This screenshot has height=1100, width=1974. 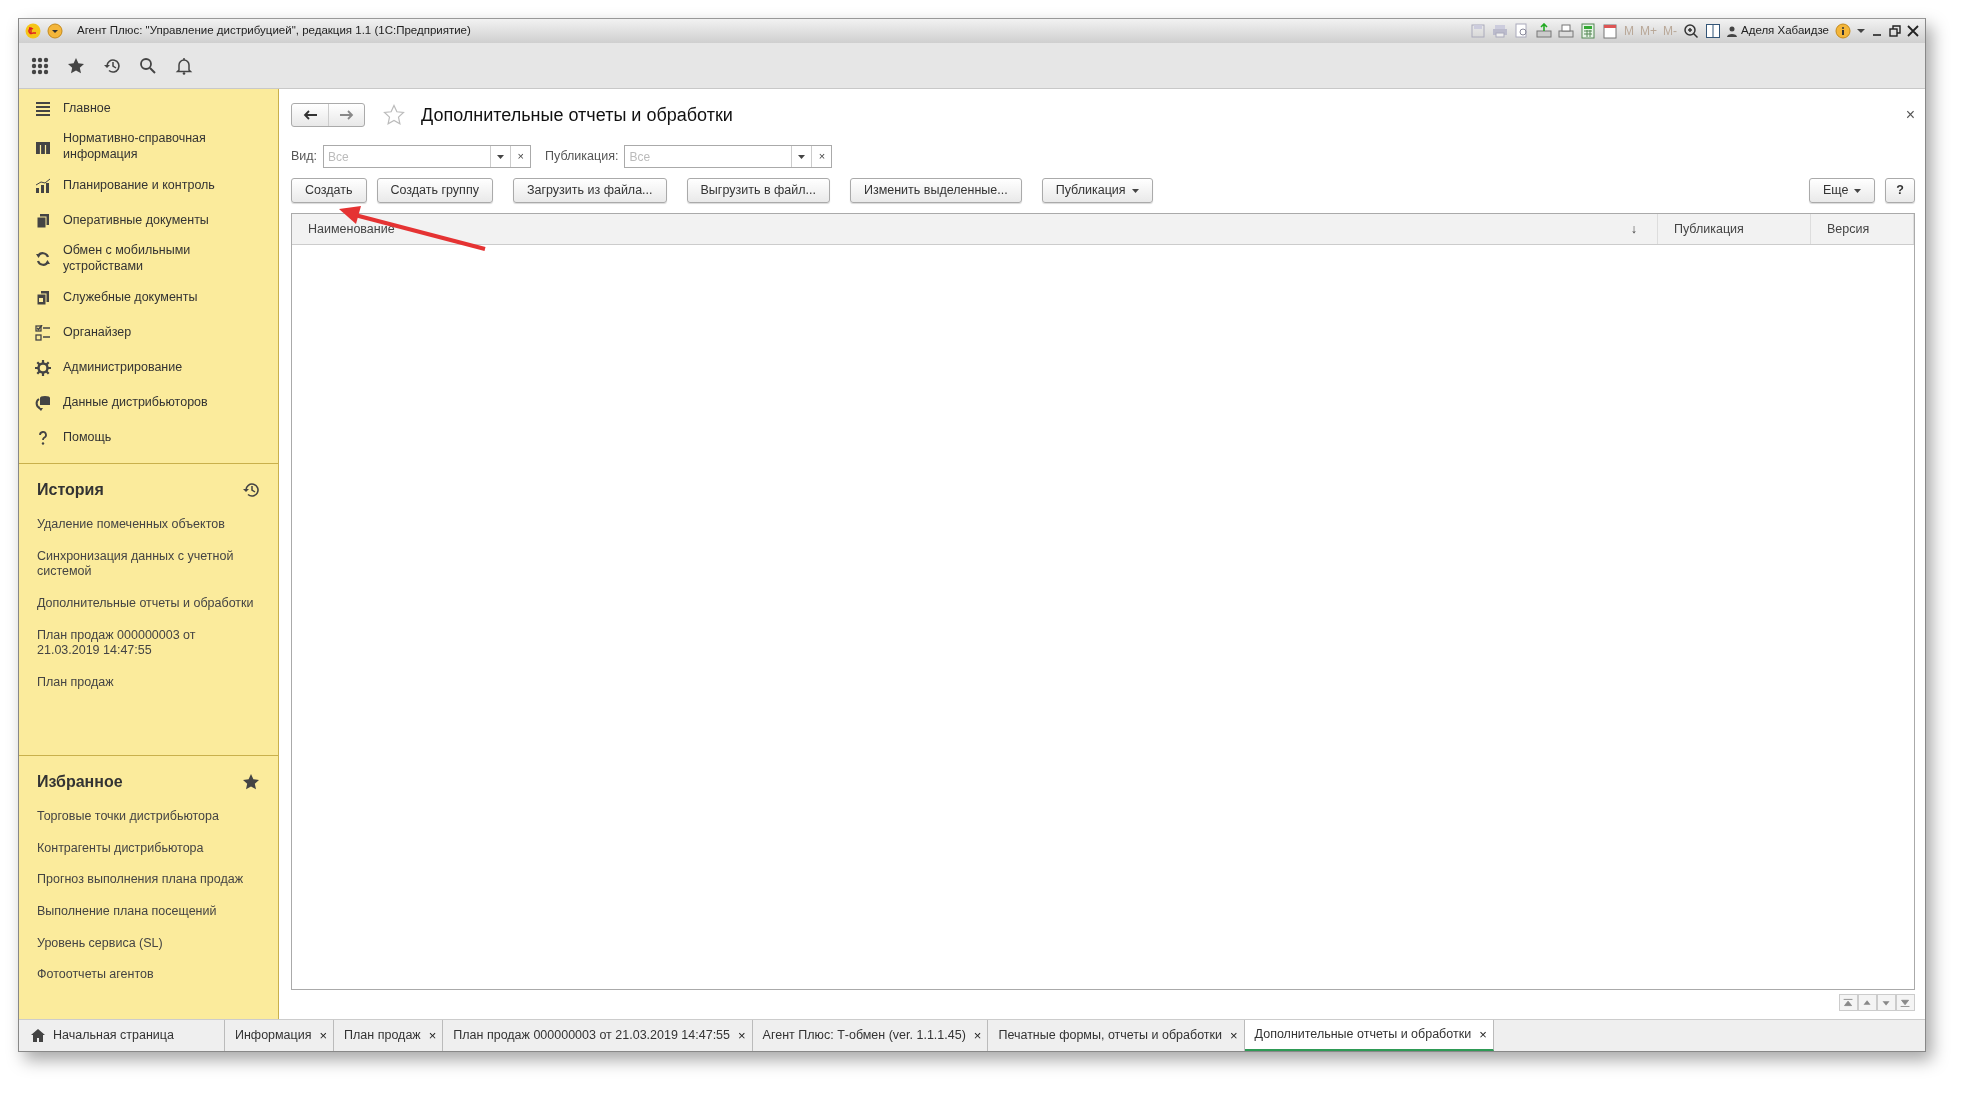 I want to click on apps-grid-icon, so click(x=40, y=65).